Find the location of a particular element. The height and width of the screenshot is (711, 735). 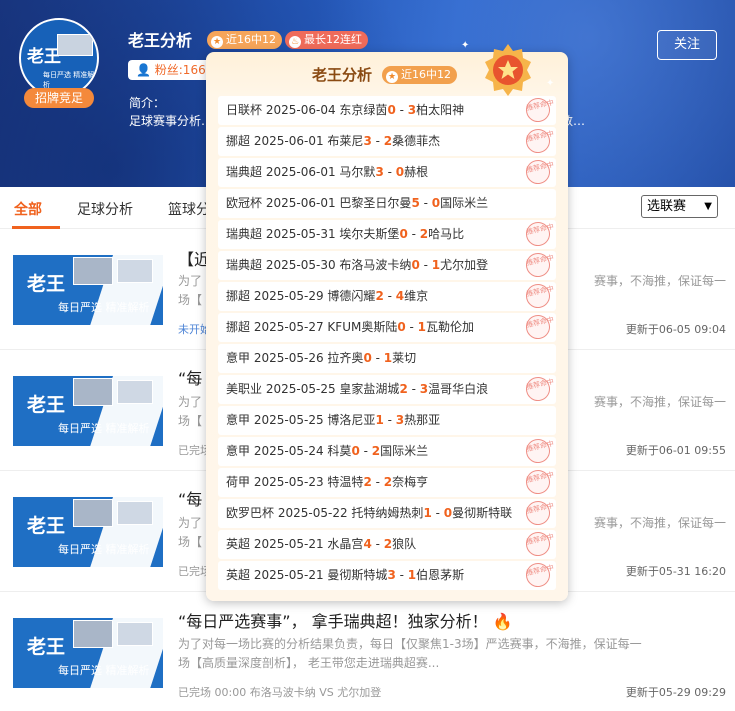

thumb-title: 老王 is located at coordinates (46, 647).